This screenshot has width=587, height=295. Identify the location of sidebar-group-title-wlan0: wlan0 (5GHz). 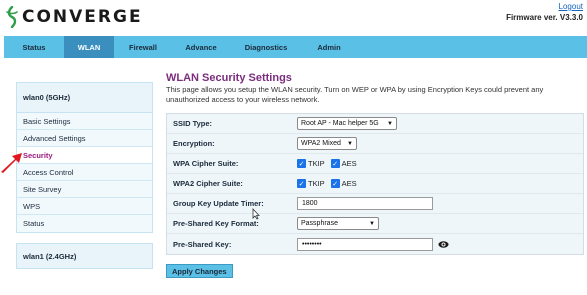
(84, 98).